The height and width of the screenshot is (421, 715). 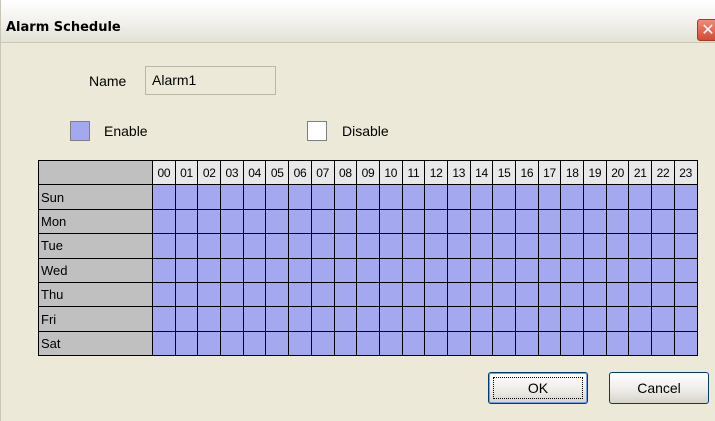 I want to click on title-bar: Alarm Schedule ✕, so click(x=358, y=21).